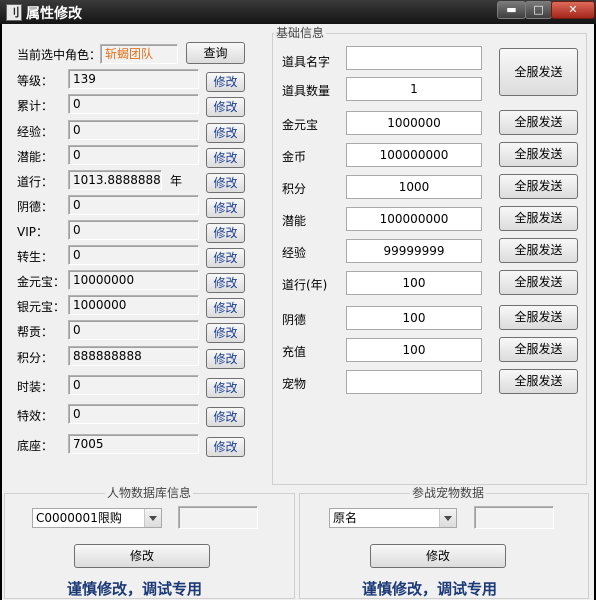 The height and width of the screenshot is (600, 596). I want to click on title-bar: 刂 属性修改 ▬ □ ✕, so click(298, 12).